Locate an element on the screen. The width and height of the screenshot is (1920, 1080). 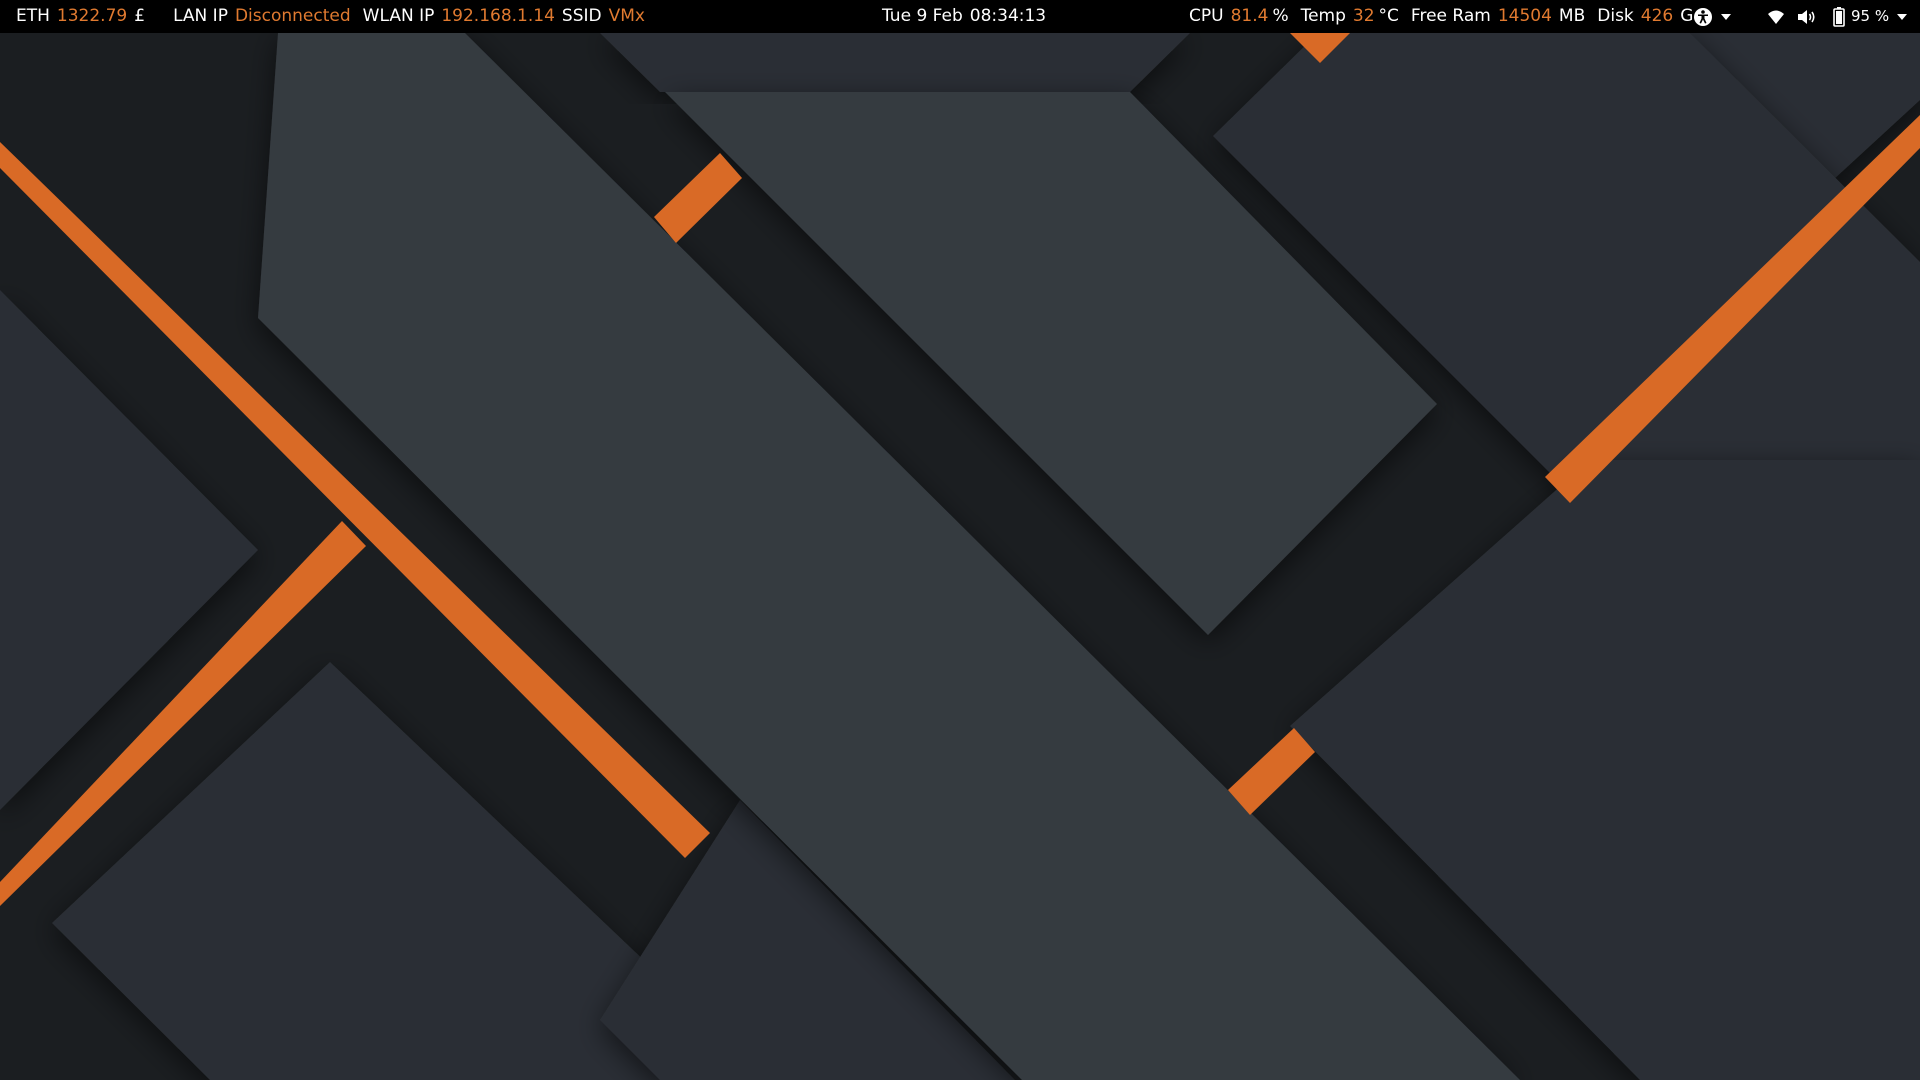
volume-indicator is located at coordinates (1807, 16).